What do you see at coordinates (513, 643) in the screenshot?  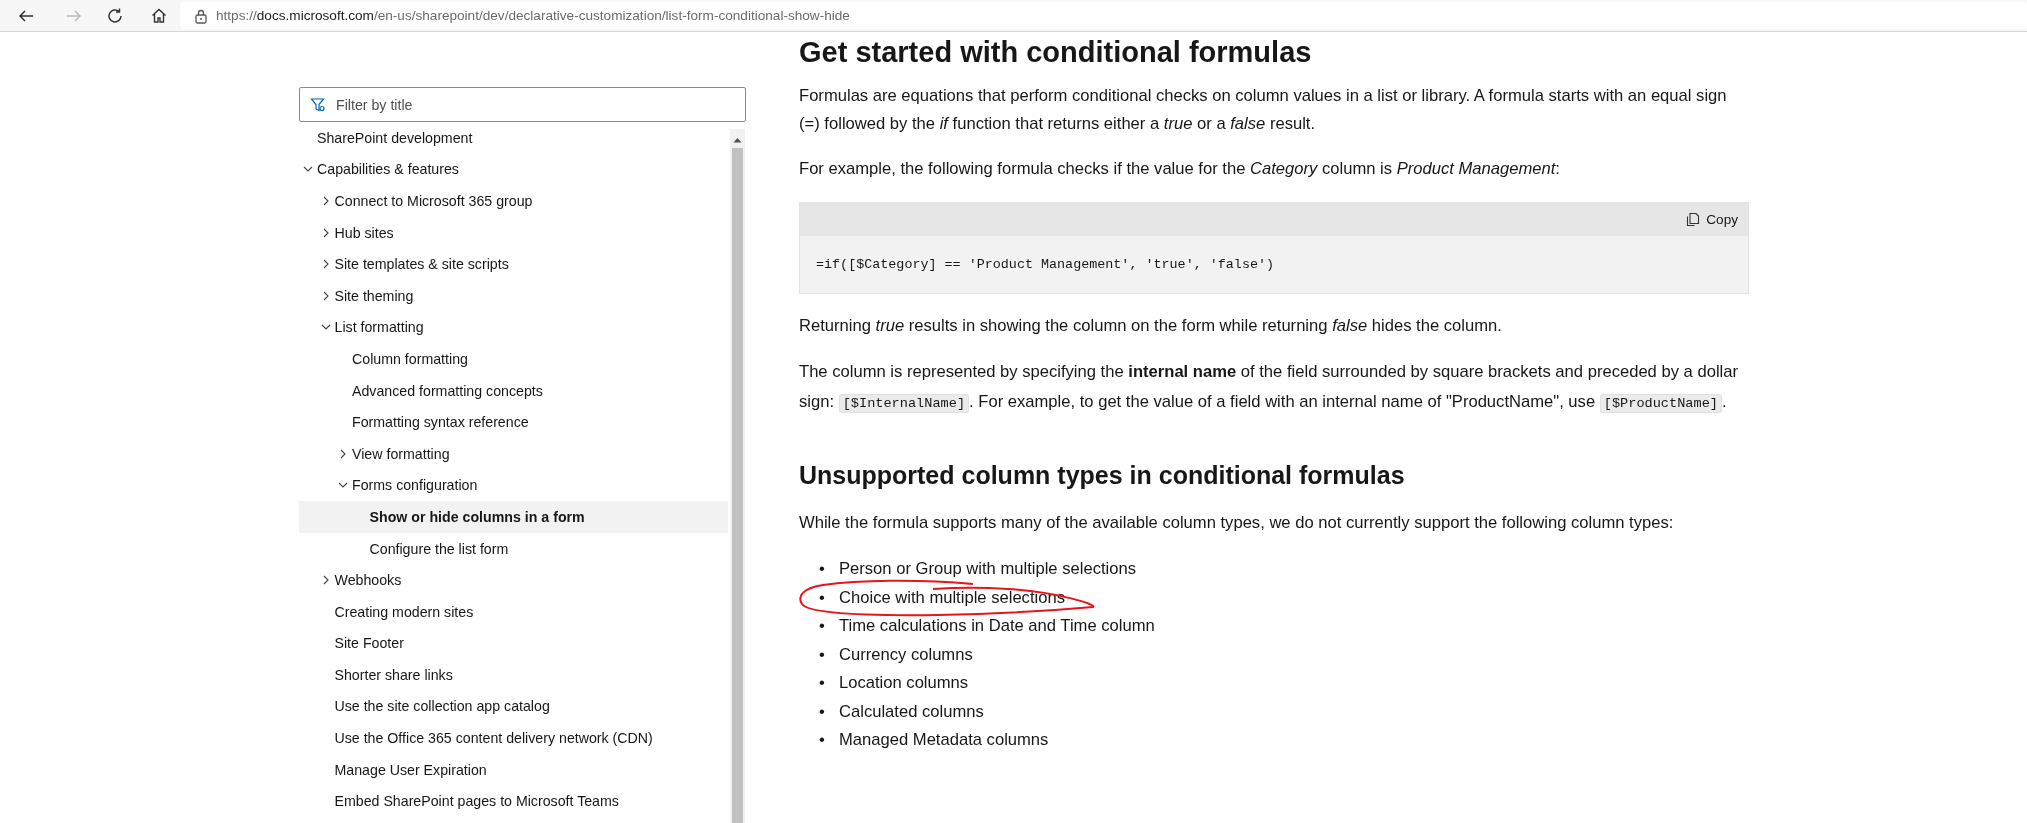 I see `tree-item: Site Footer` at bounding box center [513, 643].